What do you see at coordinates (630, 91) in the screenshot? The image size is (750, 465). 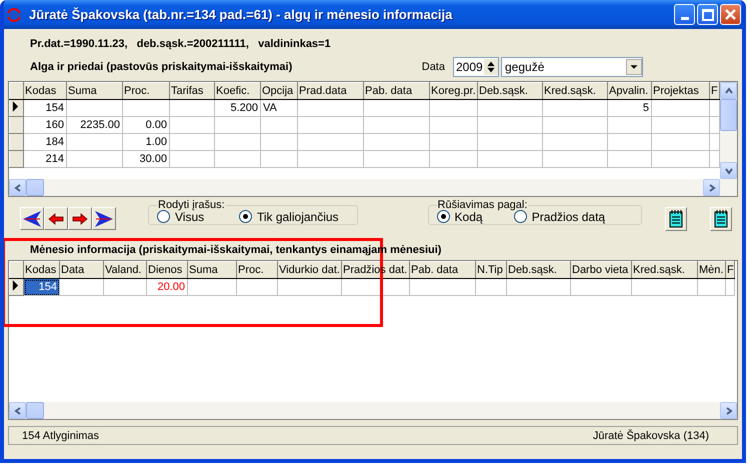 I see `column-header: Apvalin.` at bounding box center [630, 91].